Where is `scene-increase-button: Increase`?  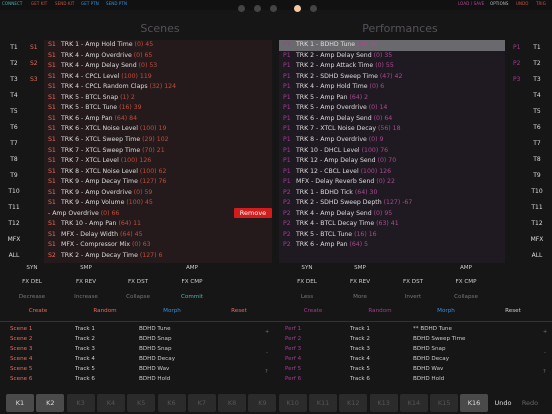 scene-increase-button: Increase is located at coordinates (86, 297).